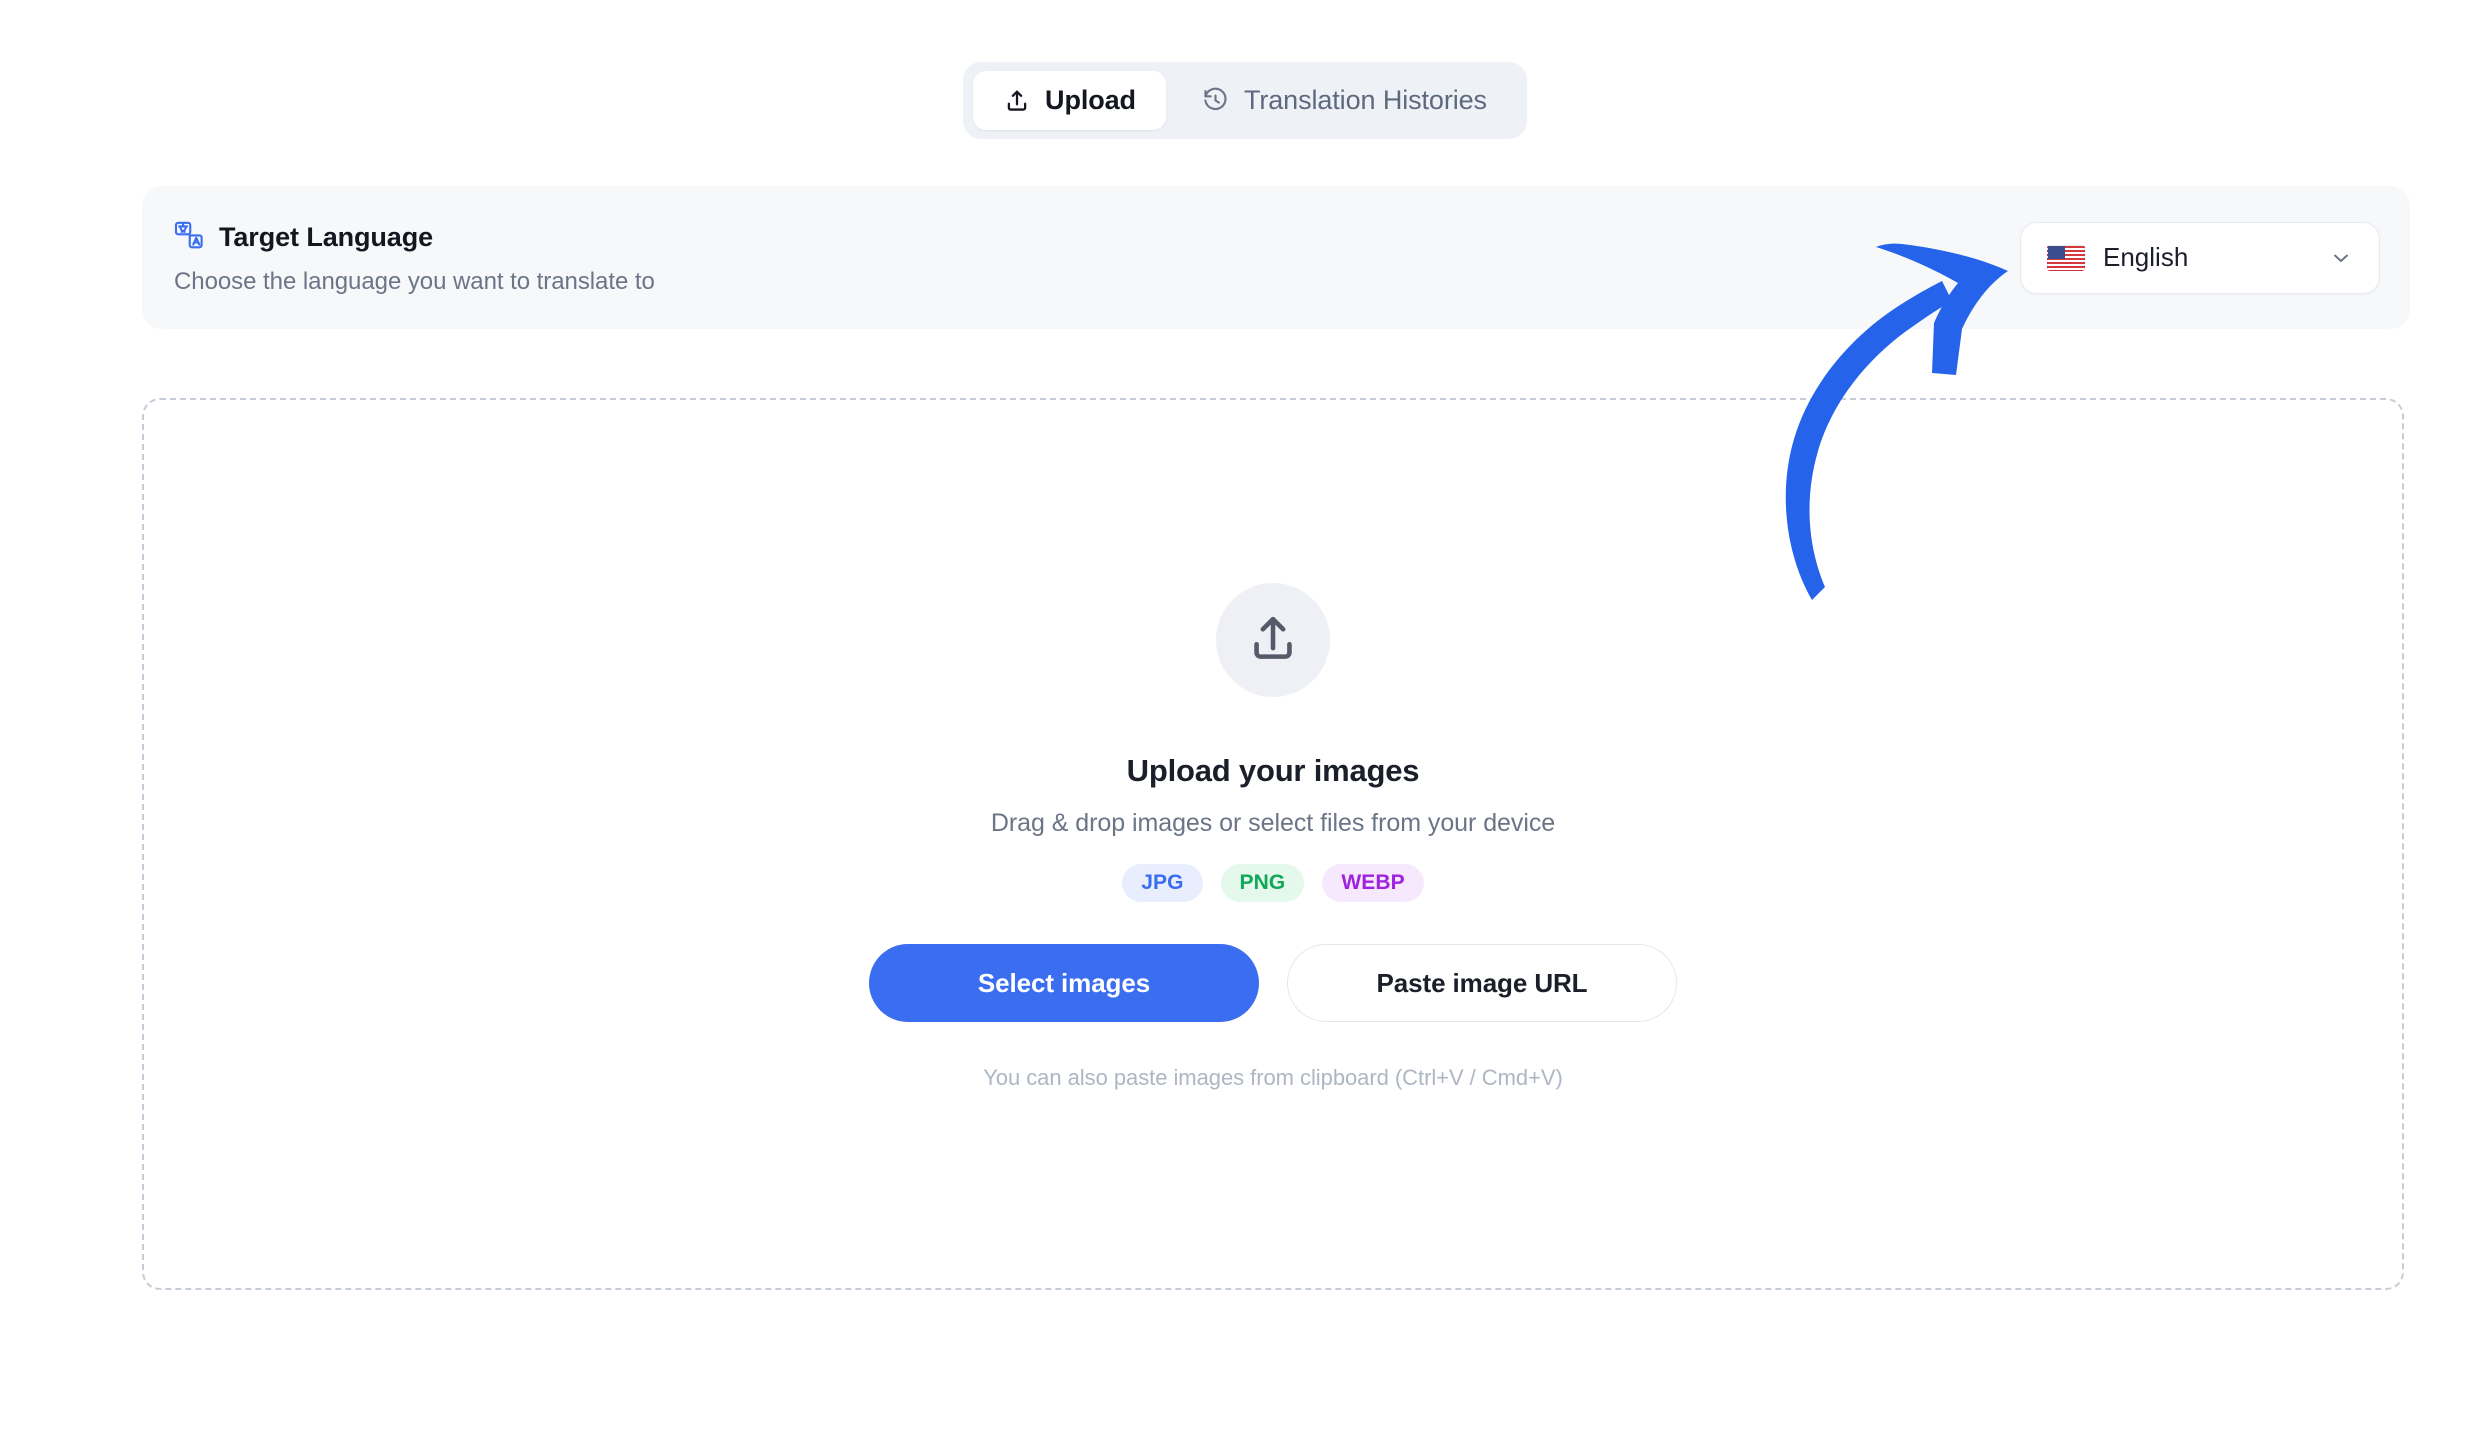  What do you see at coordinates (2200, 257) in the screenshot?
I see `language-select: English` at bounding box center [2200, 257].